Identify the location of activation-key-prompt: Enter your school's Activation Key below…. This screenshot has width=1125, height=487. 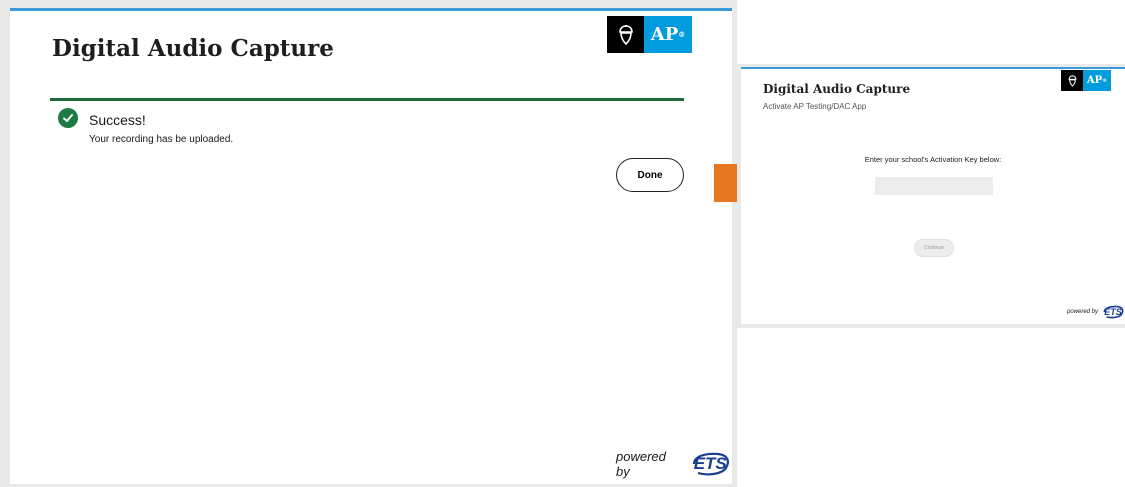
(933, 159).